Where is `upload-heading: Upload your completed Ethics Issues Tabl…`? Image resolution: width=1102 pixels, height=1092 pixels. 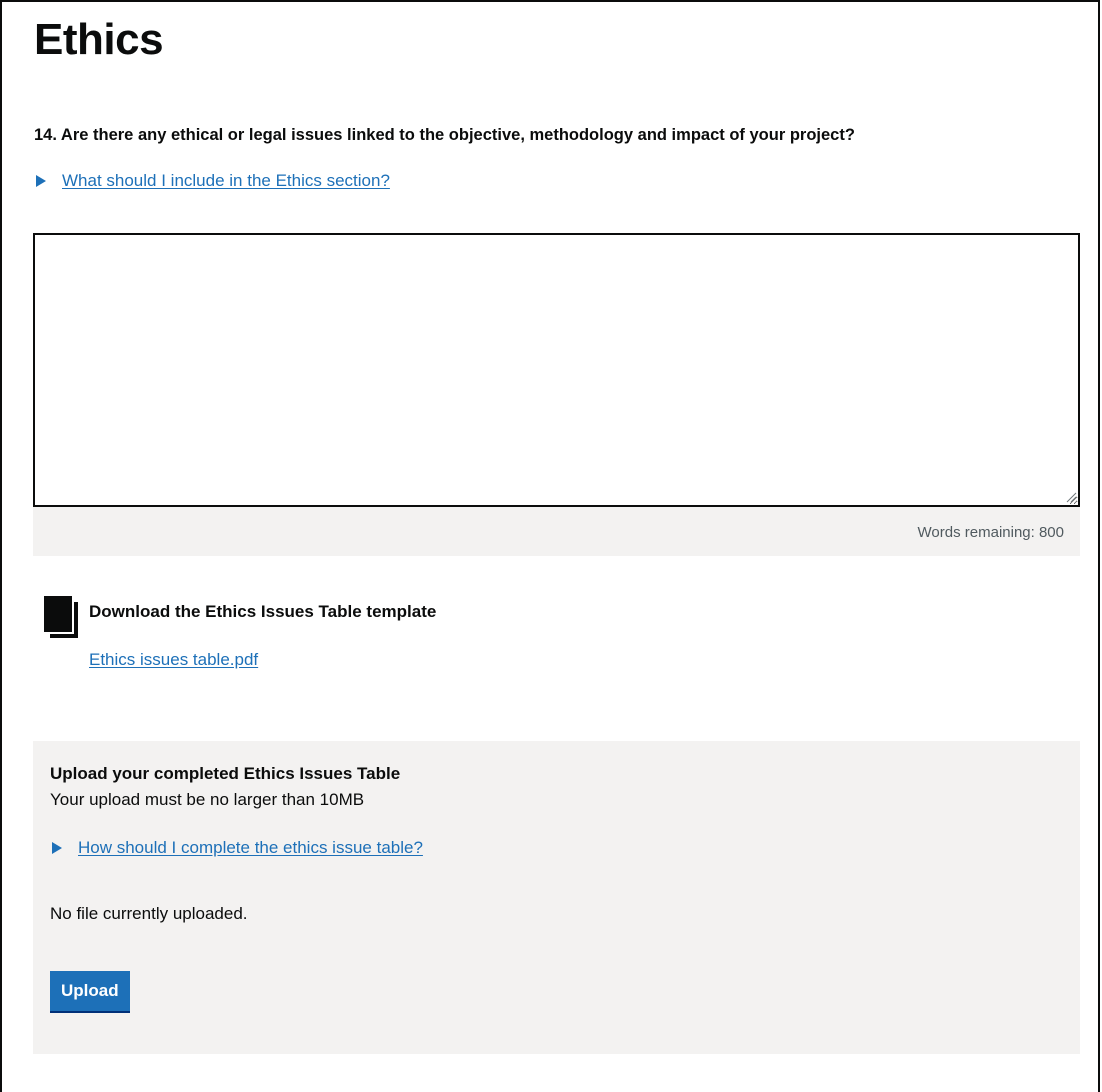 upload-heading: Upload your completed Ethics Issues Tabl… is located at coordinates (225, 773).